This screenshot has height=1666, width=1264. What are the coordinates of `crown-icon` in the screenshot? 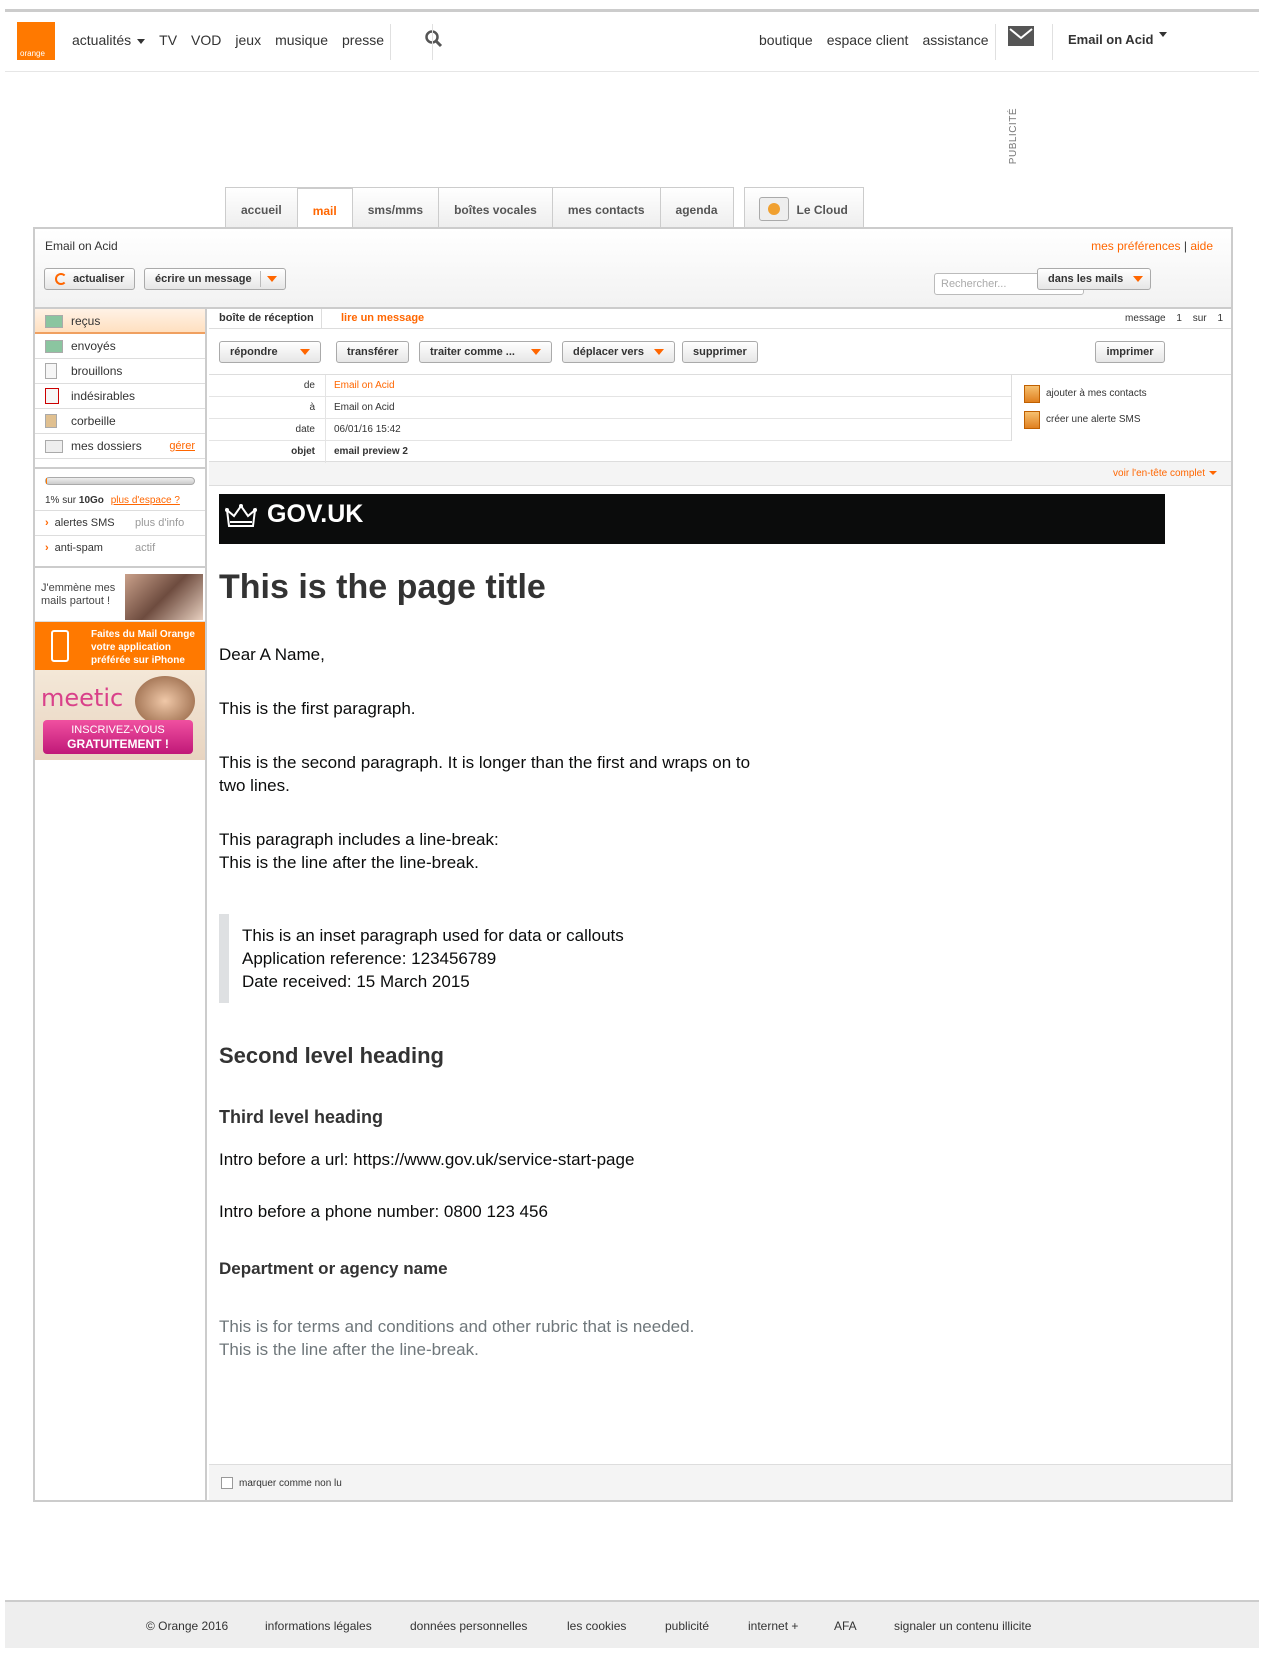 It's located at (241, 515).